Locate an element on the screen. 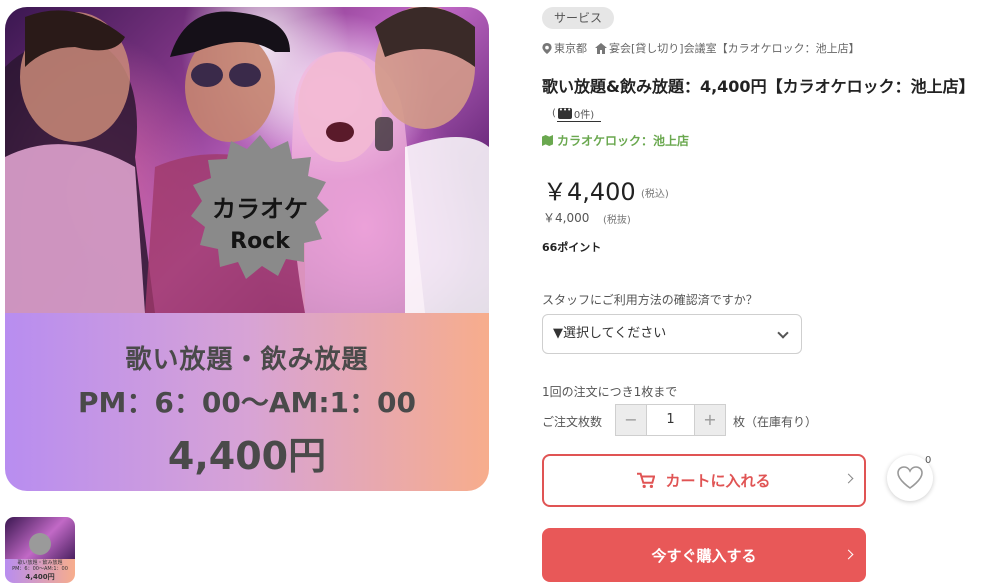 Image resolution: width=1008 pixels, height=583 pixels. buy-now-label: 今すぐ購入する is located at coordinates (704, 555).